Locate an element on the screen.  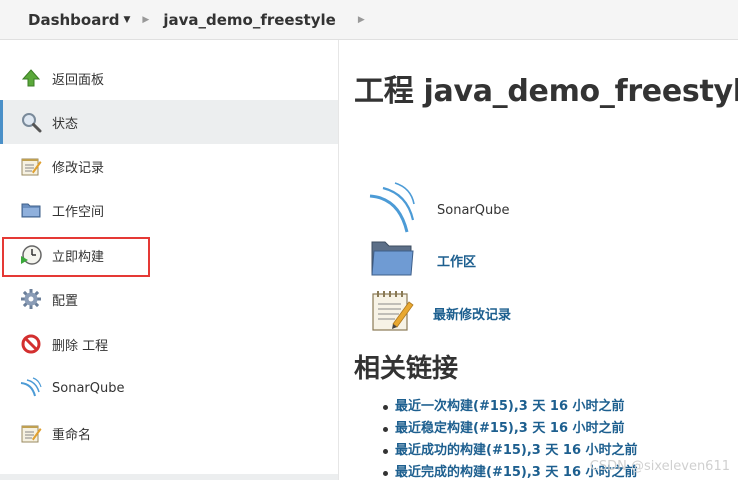
sidebar-item-rename: 重命名 is located at coordinates (169, 433).